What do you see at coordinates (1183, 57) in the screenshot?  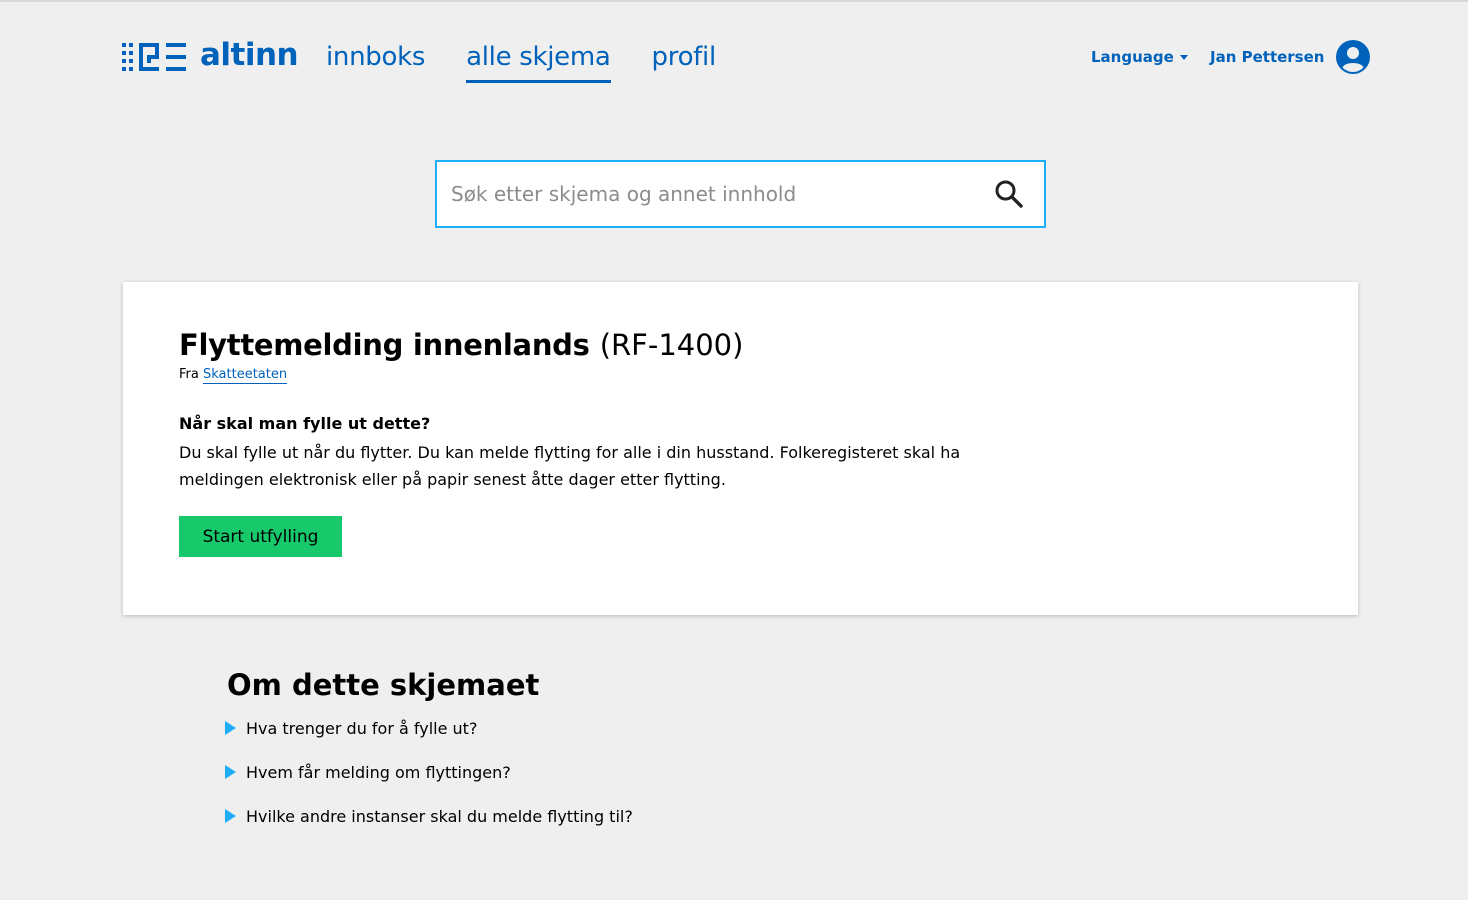 I see `caret-down-icon` at bounding box center [1183, 57].